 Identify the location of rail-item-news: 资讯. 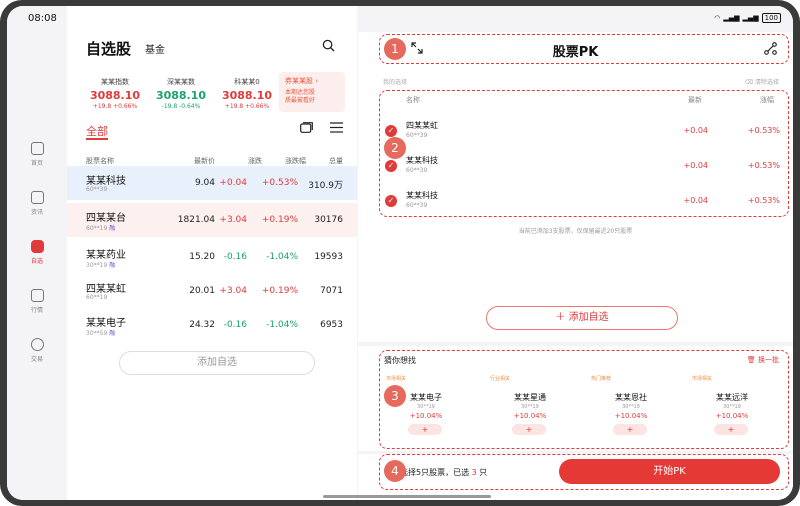
(37, 203).